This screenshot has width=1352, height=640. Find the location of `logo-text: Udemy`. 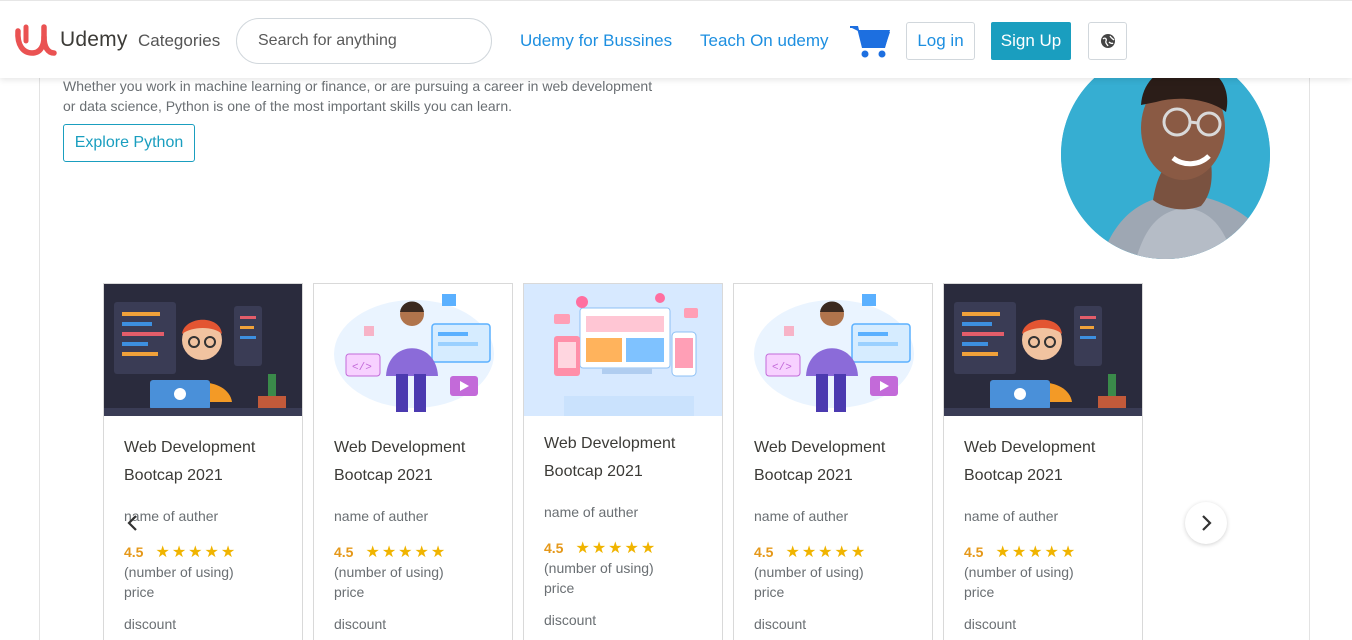

logo-text: Udemy is located at coordinates (94, 39).